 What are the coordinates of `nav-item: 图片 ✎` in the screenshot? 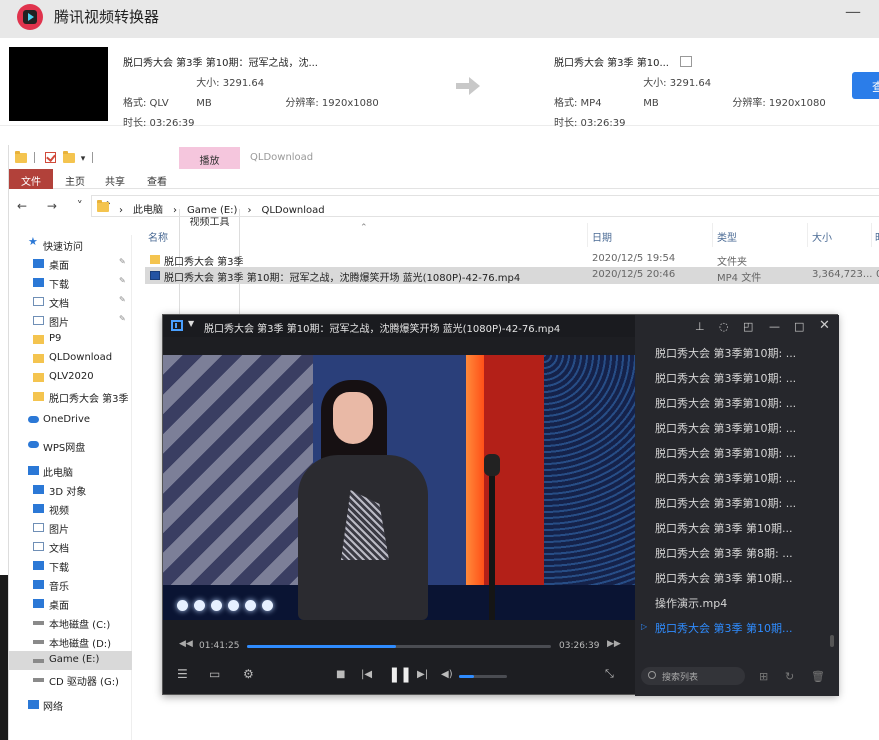 It's located at (70, 320).